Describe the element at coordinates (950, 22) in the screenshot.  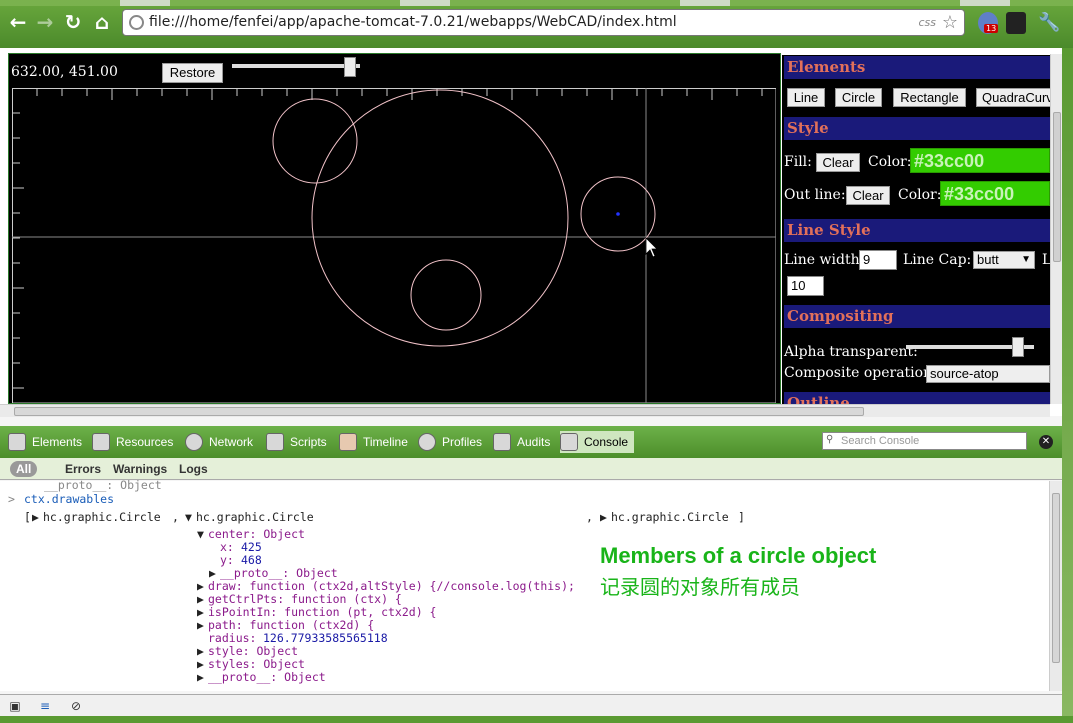
I see `bookmark-star-icon: ☆` at that location.